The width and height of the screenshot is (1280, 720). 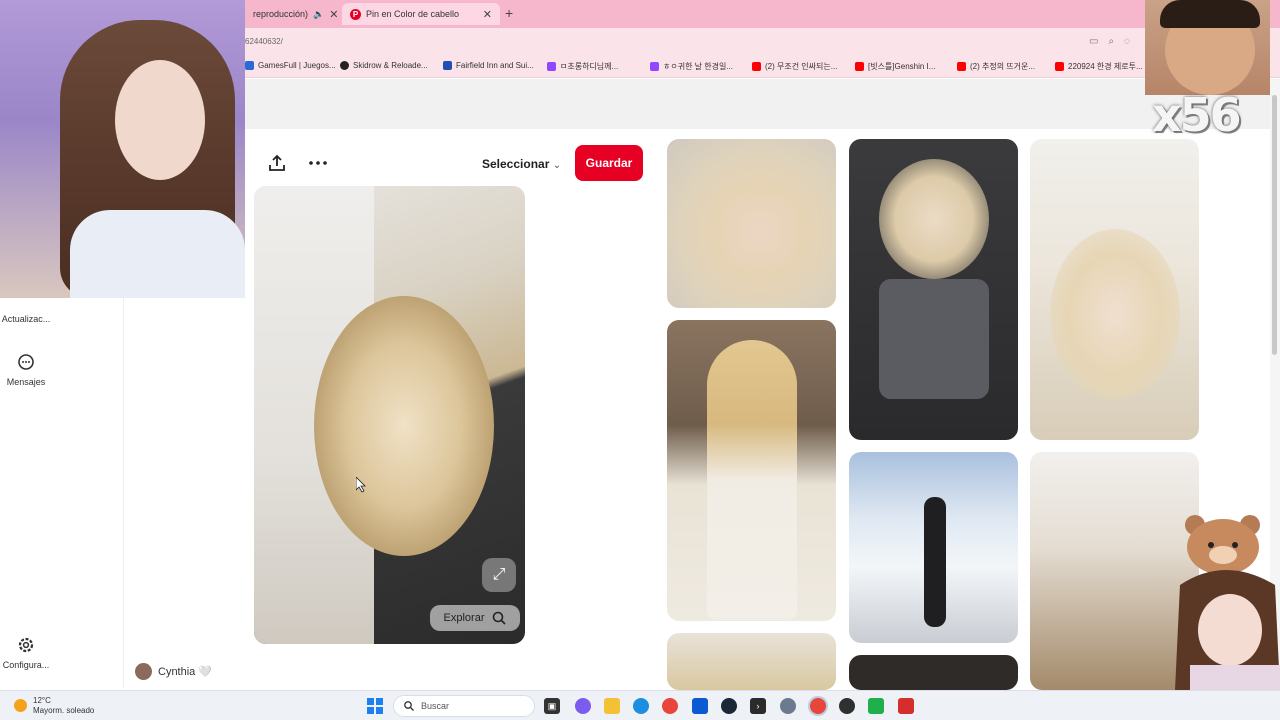 I want to click on webcam-overlay, so click(x=122, y=149).